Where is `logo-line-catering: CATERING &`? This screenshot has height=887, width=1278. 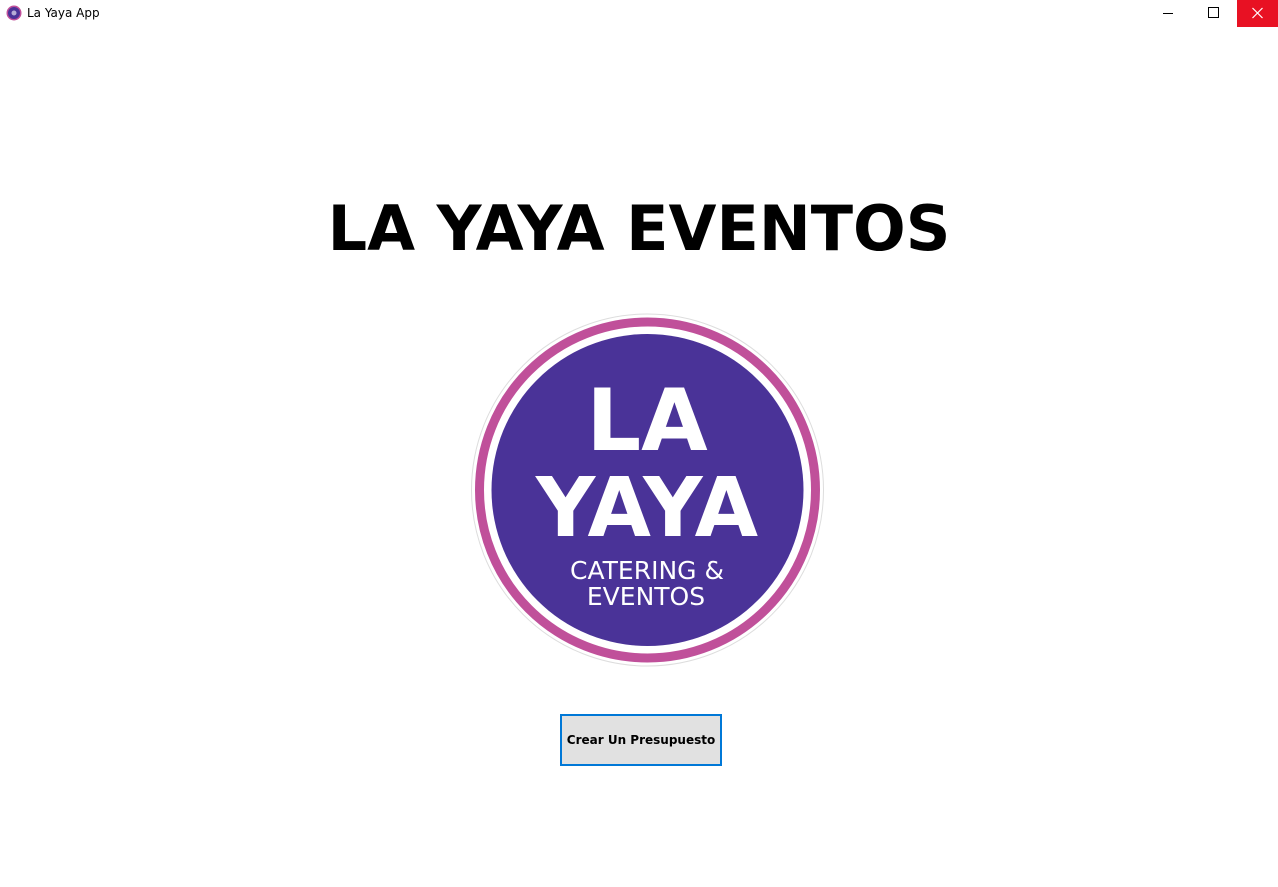 logo-line-catering: CATERING & is located at coordinates (647, 570).